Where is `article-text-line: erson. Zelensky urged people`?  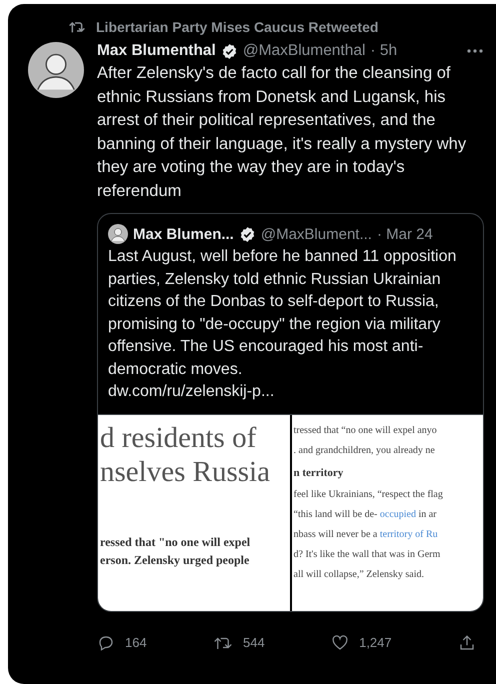
article-text-line: erson. Zelensky urged people is located at coordinates (175, 560).